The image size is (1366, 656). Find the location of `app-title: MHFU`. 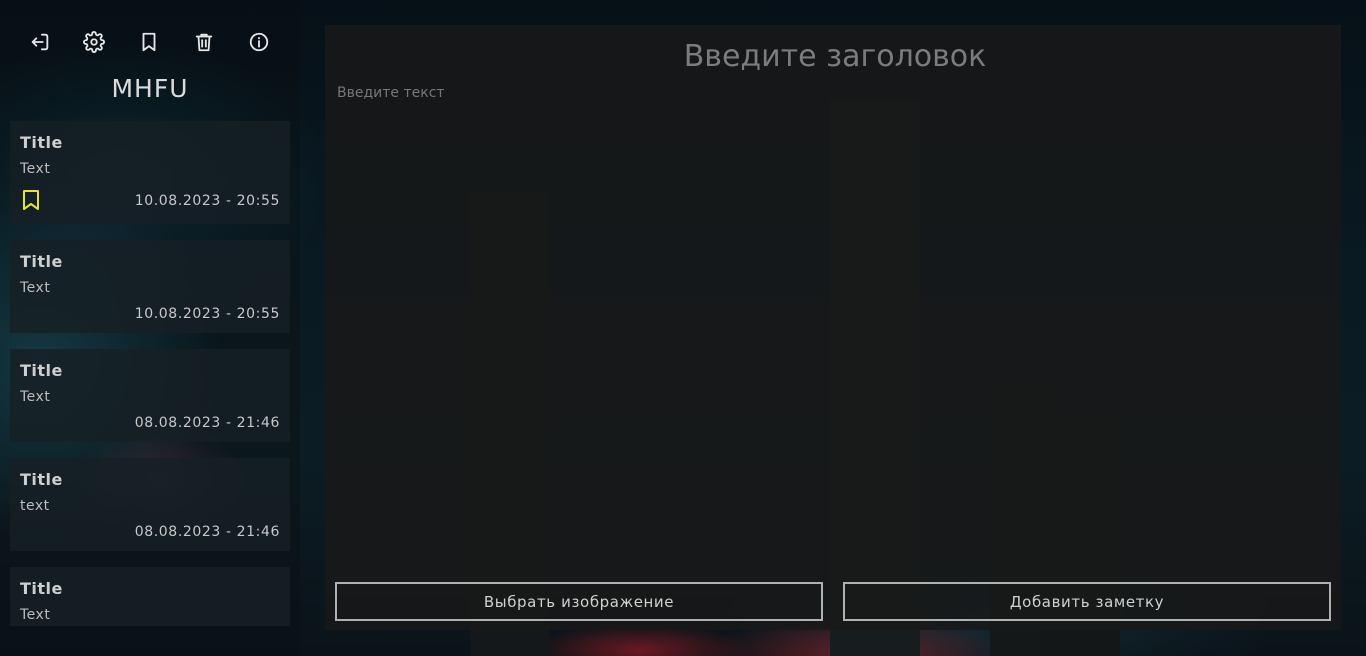

app-title: MHFU is located at coordinates (150, 88).